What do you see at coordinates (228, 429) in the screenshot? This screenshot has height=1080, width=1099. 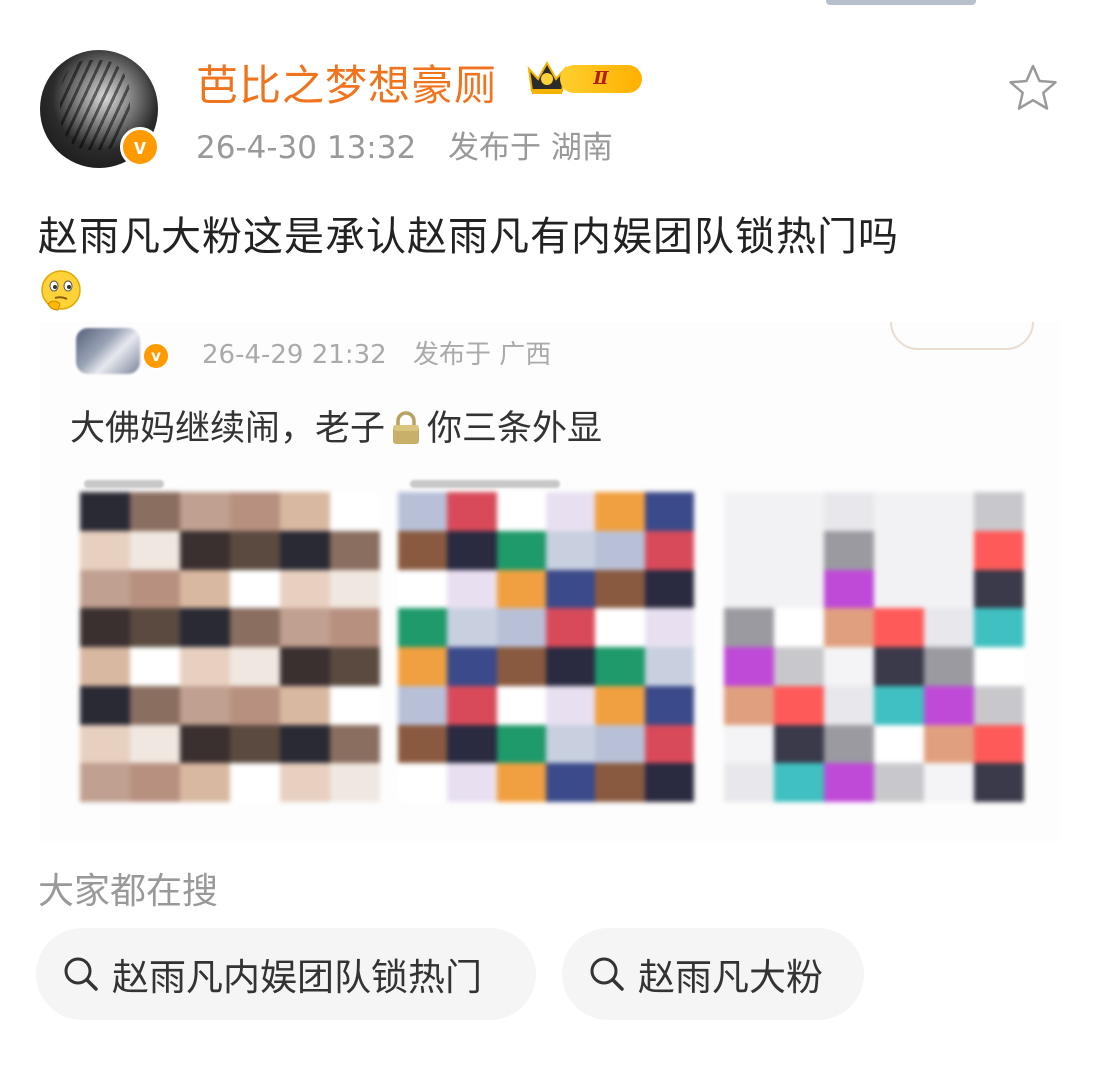 I see `quoted-text-before: 大佛妈继续闹，老子` at bounding box center [228, 429].